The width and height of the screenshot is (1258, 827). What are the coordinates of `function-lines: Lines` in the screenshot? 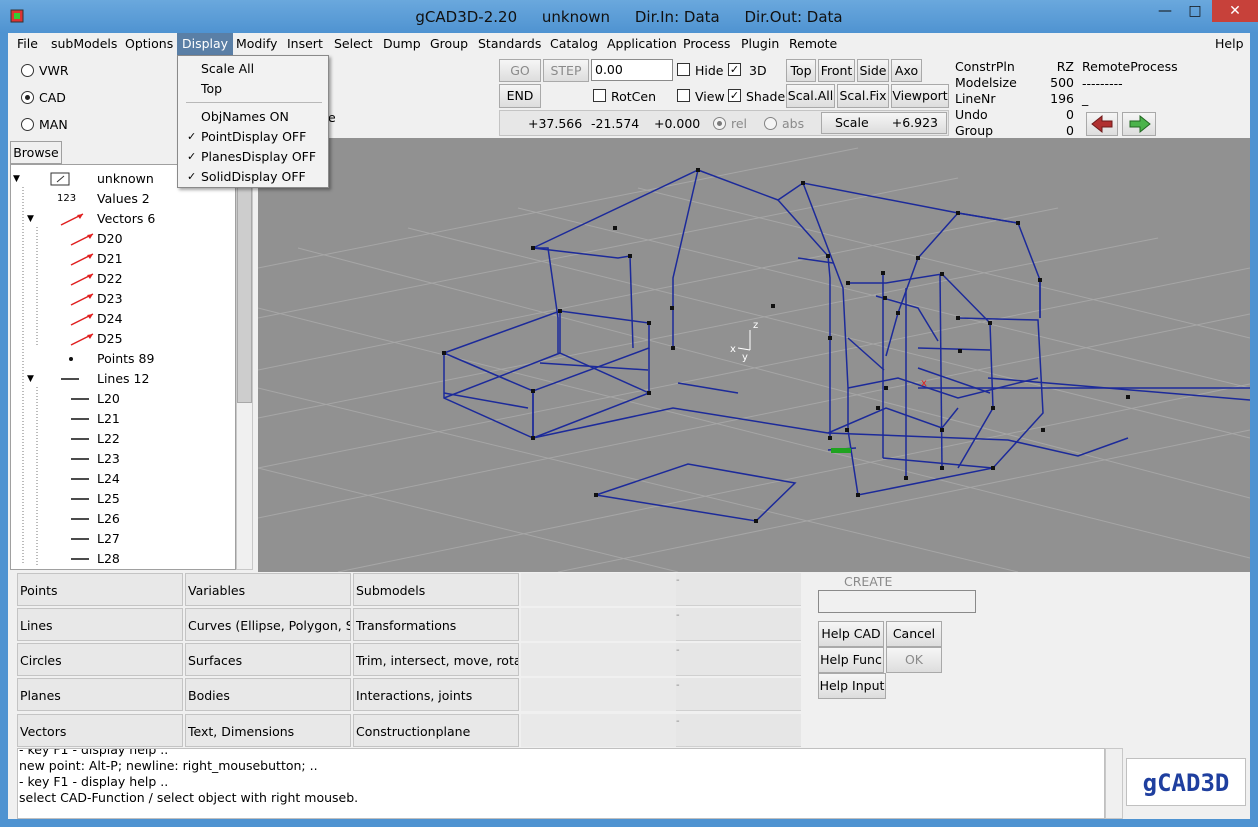 It's located at (100, 624).